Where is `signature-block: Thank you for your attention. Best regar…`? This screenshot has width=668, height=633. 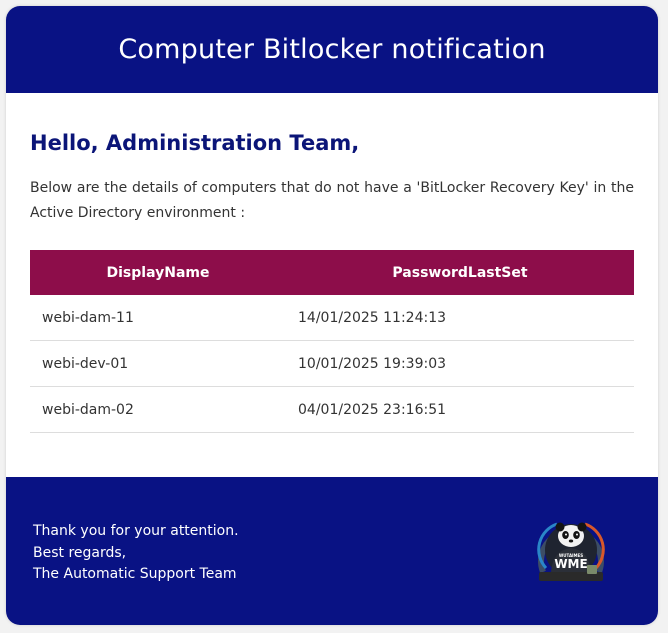
signature-block: Thank you for your attention. Best regar… is located at coordinates (136, 553).